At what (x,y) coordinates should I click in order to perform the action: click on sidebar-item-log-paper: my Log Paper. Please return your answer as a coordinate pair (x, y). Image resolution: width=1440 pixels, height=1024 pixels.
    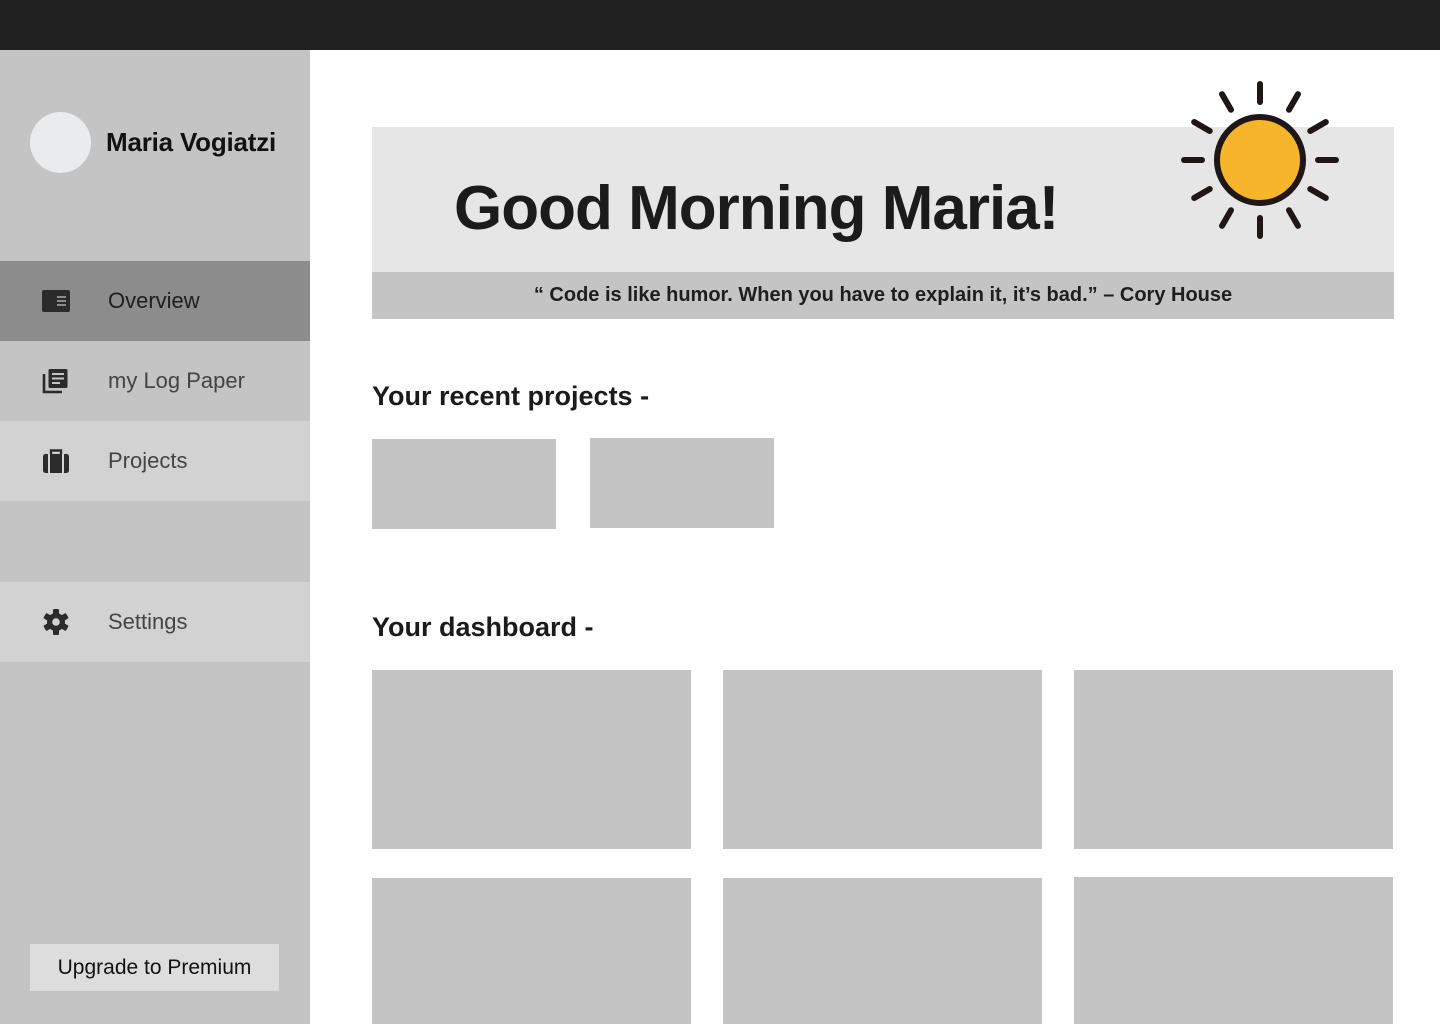
    Looking at the image, I should click on (155, 381).